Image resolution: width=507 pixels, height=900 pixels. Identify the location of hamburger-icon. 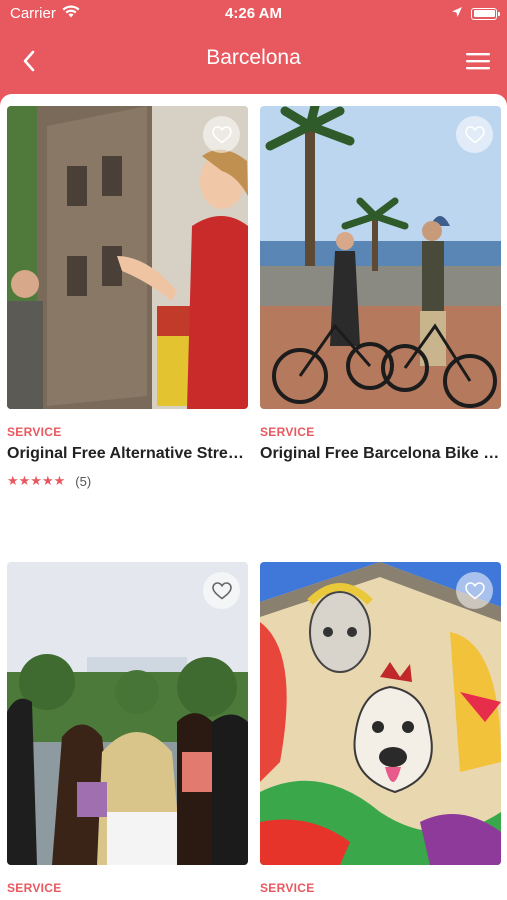
(478, 61).